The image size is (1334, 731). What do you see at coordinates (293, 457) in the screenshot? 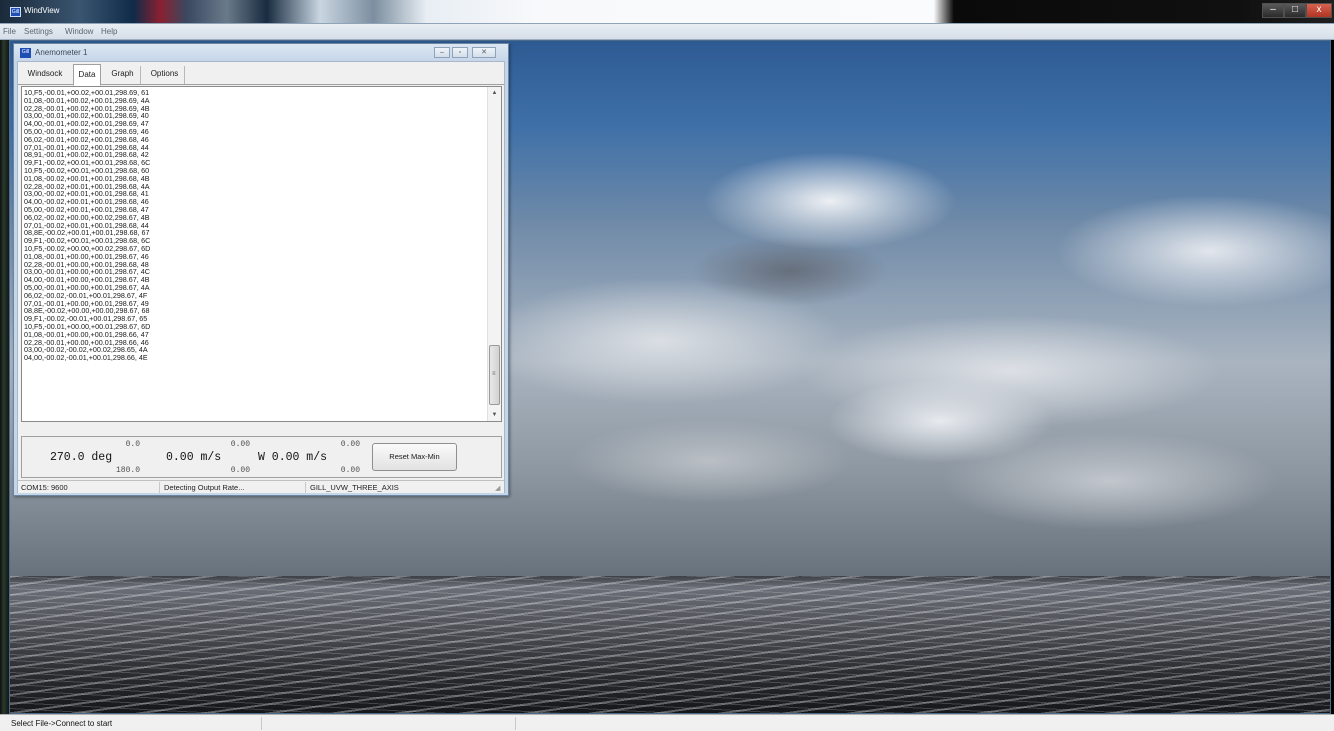
I see `vertical-value: W 0.00 m/s` at bounding box center [293, 457].